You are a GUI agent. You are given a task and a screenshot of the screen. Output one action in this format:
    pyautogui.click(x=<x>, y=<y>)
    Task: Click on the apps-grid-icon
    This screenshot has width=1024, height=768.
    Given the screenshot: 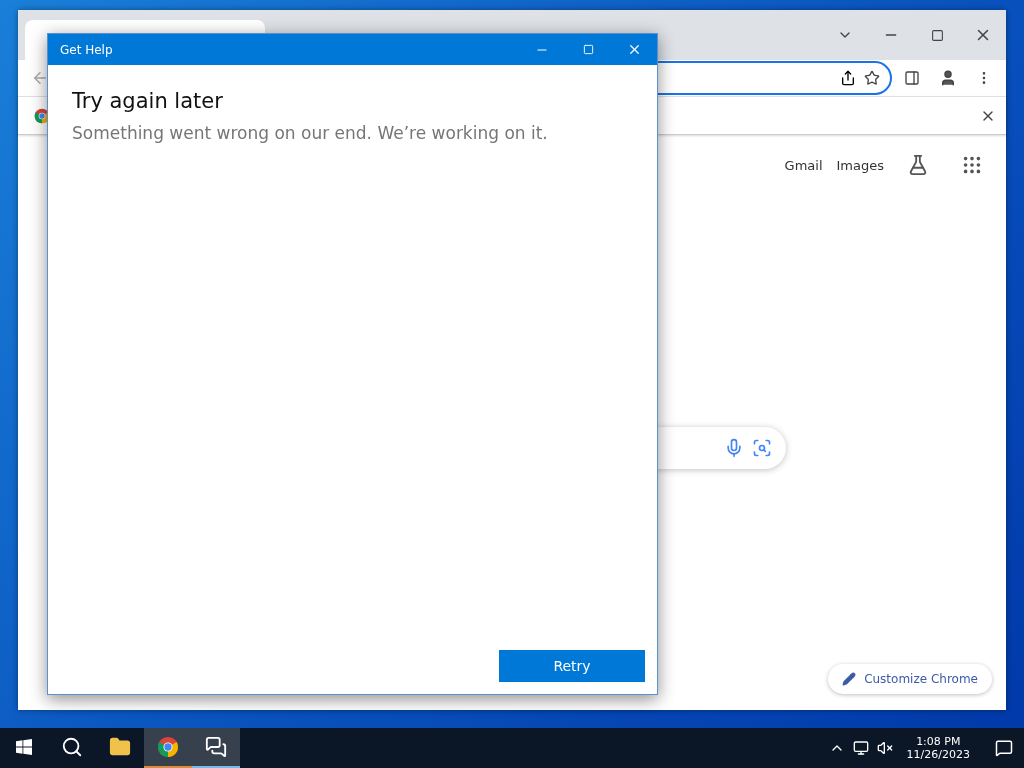 What is the action you would take?
    pyautogui.click(x=972, y=165)
    